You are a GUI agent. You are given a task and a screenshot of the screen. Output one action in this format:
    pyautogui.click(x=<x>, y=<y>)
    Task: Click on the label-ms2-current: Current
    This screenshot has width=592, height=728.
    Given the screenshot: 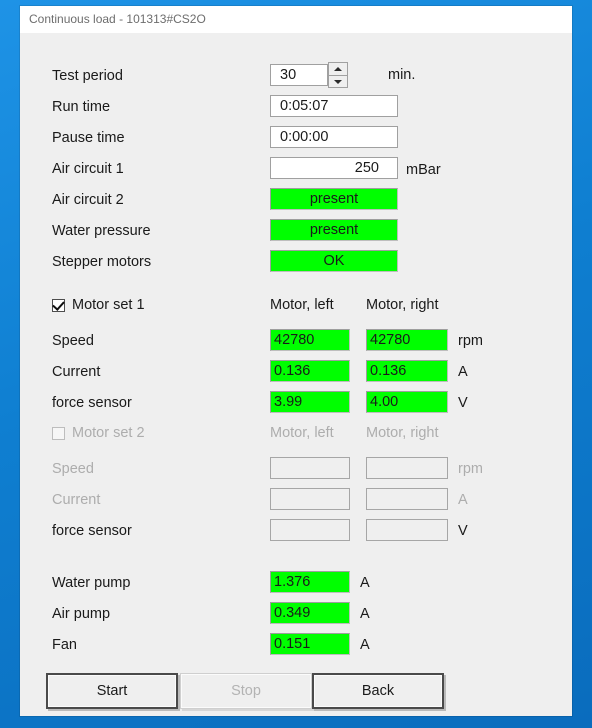 What is the action you would take?
    pyautogui.click(x=76, y=500)
    